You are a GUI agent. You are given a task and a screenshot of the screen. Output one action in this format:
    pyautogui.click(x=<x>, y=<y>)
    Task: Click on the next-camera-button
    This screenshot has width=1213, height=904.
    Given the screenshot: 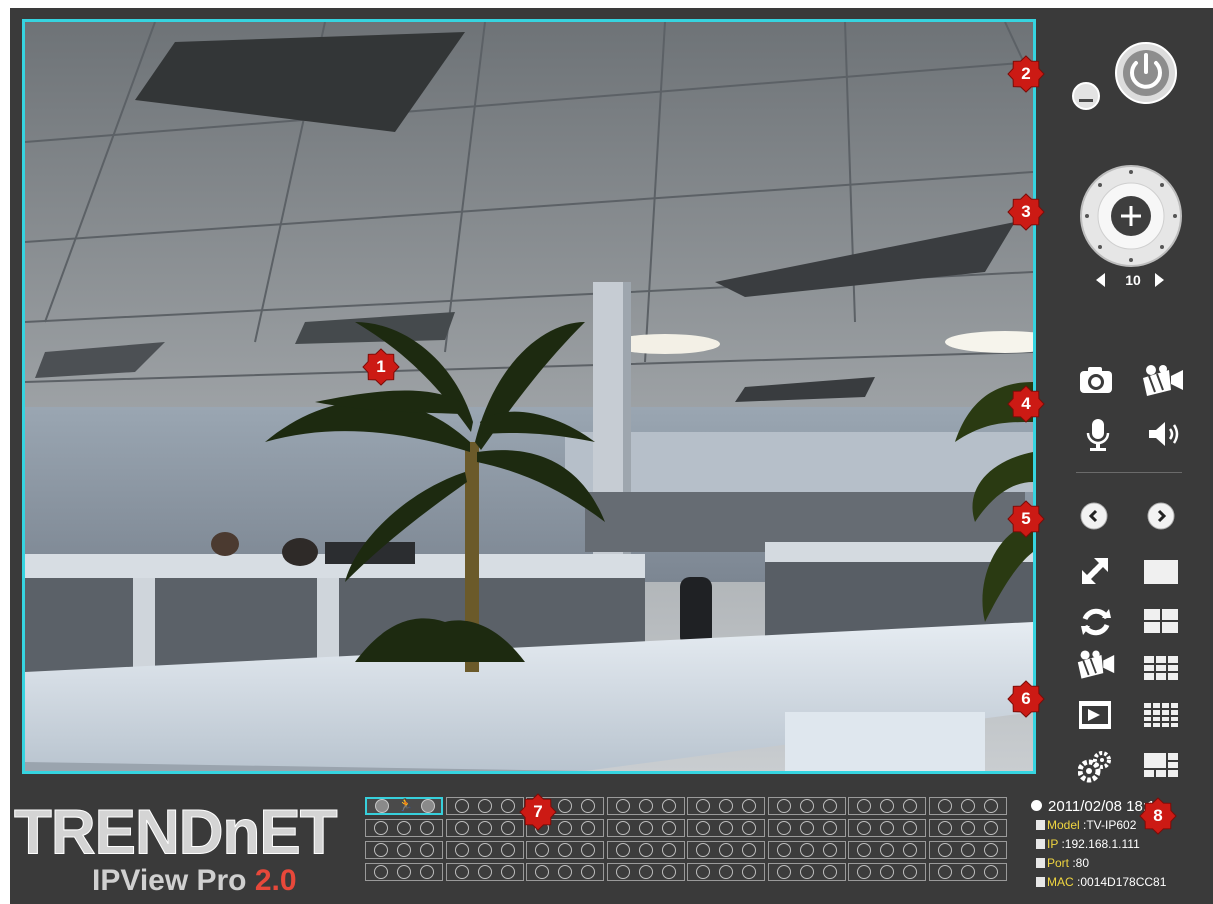 What is the action you would take?
    pyautogui.click(x=1161, y=516)
    